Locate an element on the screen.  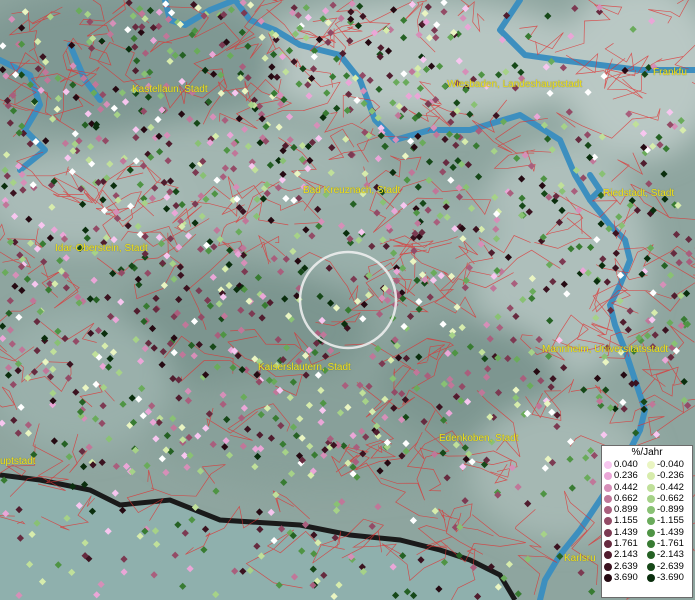
legend-title: %/Jahr is located at coordinates (647, 452).